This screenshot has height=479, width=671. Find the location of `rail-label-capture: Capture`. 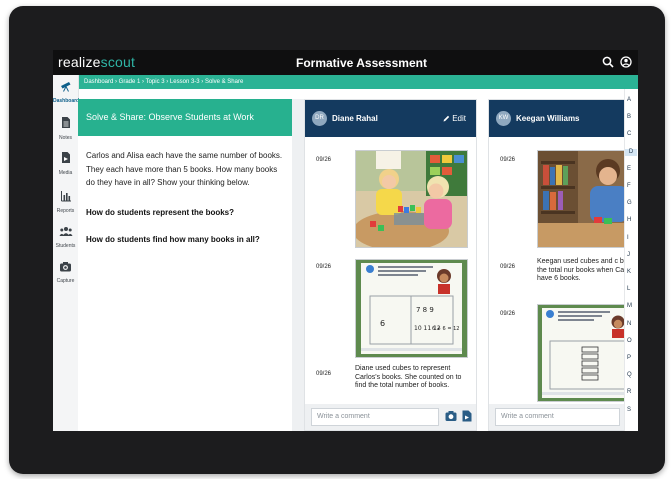

rail-label-capture: Capture is located at coordinates (65, 281).